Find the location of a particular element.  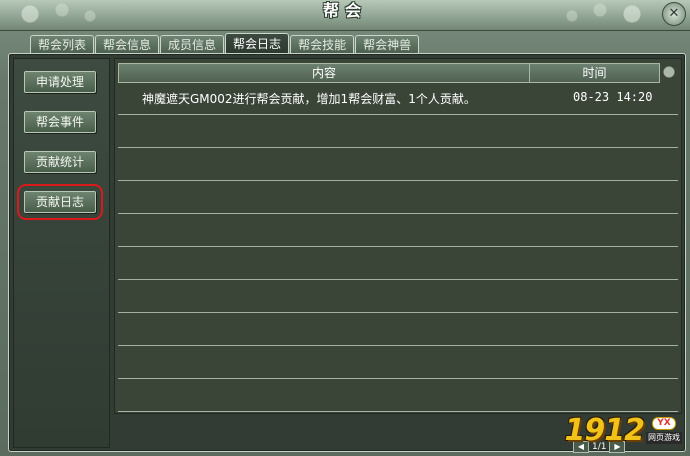

tab-guild-log: 帮会日志 is located at coordinates (257, 43).